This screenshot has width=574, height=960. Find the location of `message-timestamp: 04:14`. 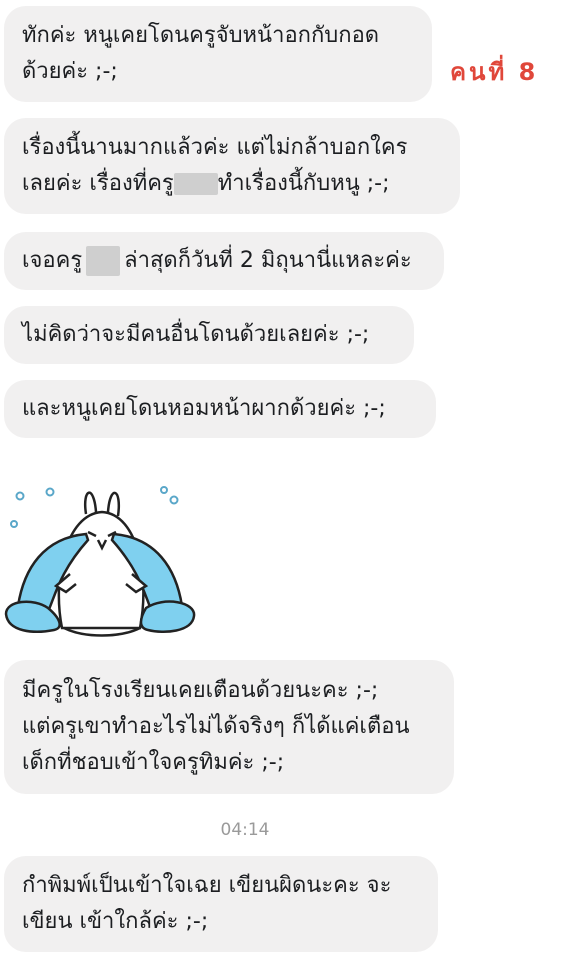

message-timestamp: 04:14 is located at coordinates (245, 830).